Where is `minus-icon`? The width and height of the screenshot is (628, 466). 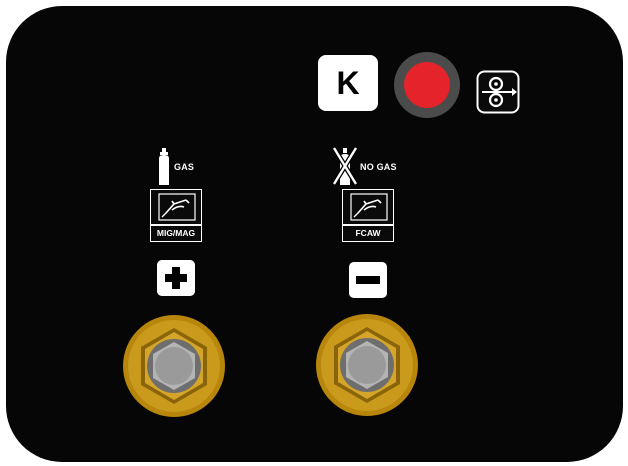 minus-icon is located at coordinates (368, 280).